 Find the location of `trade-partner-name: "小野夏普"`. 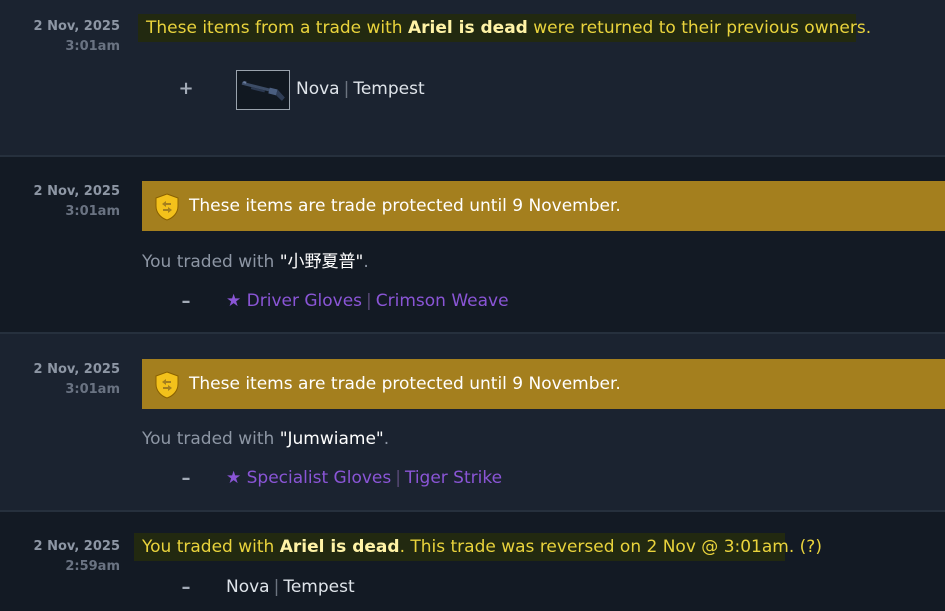

trade-partner-name: "小野夏普" is located at coordinates (322, 262).